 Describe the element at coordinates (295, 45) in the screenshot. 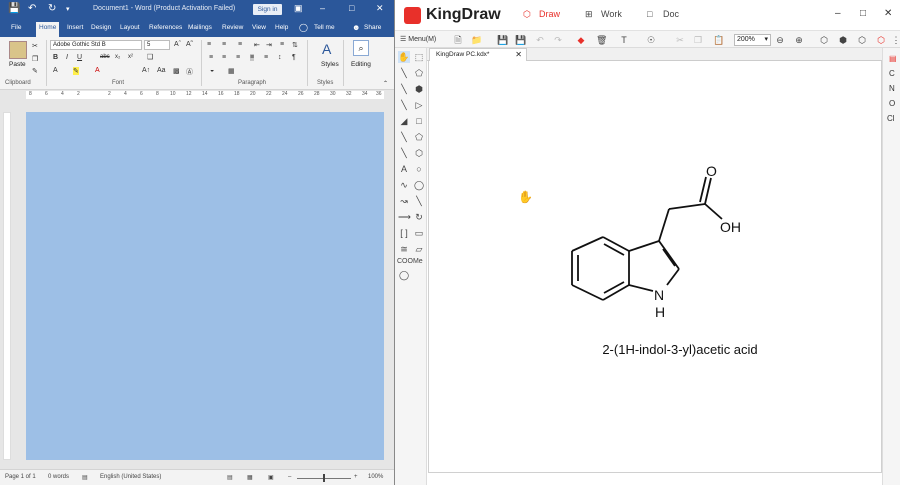

I see `sort-icon: ⇅` at that location.